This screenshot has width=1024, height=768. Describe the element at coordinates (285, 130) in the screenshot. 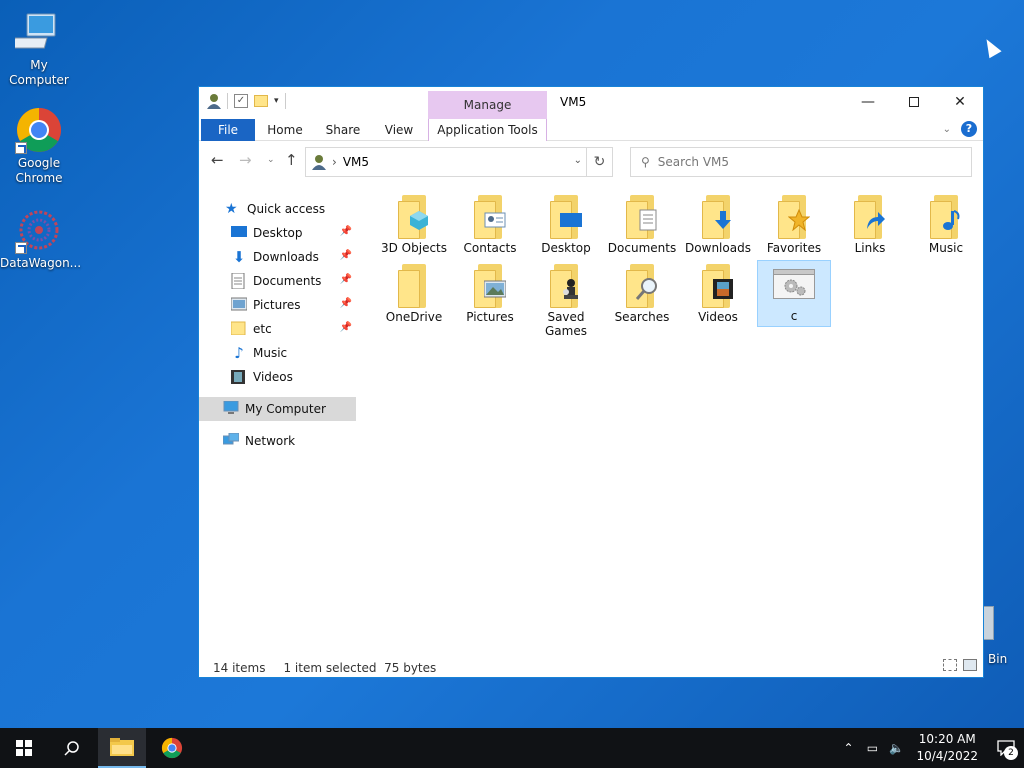

I see `tab-home: Home` at that location.